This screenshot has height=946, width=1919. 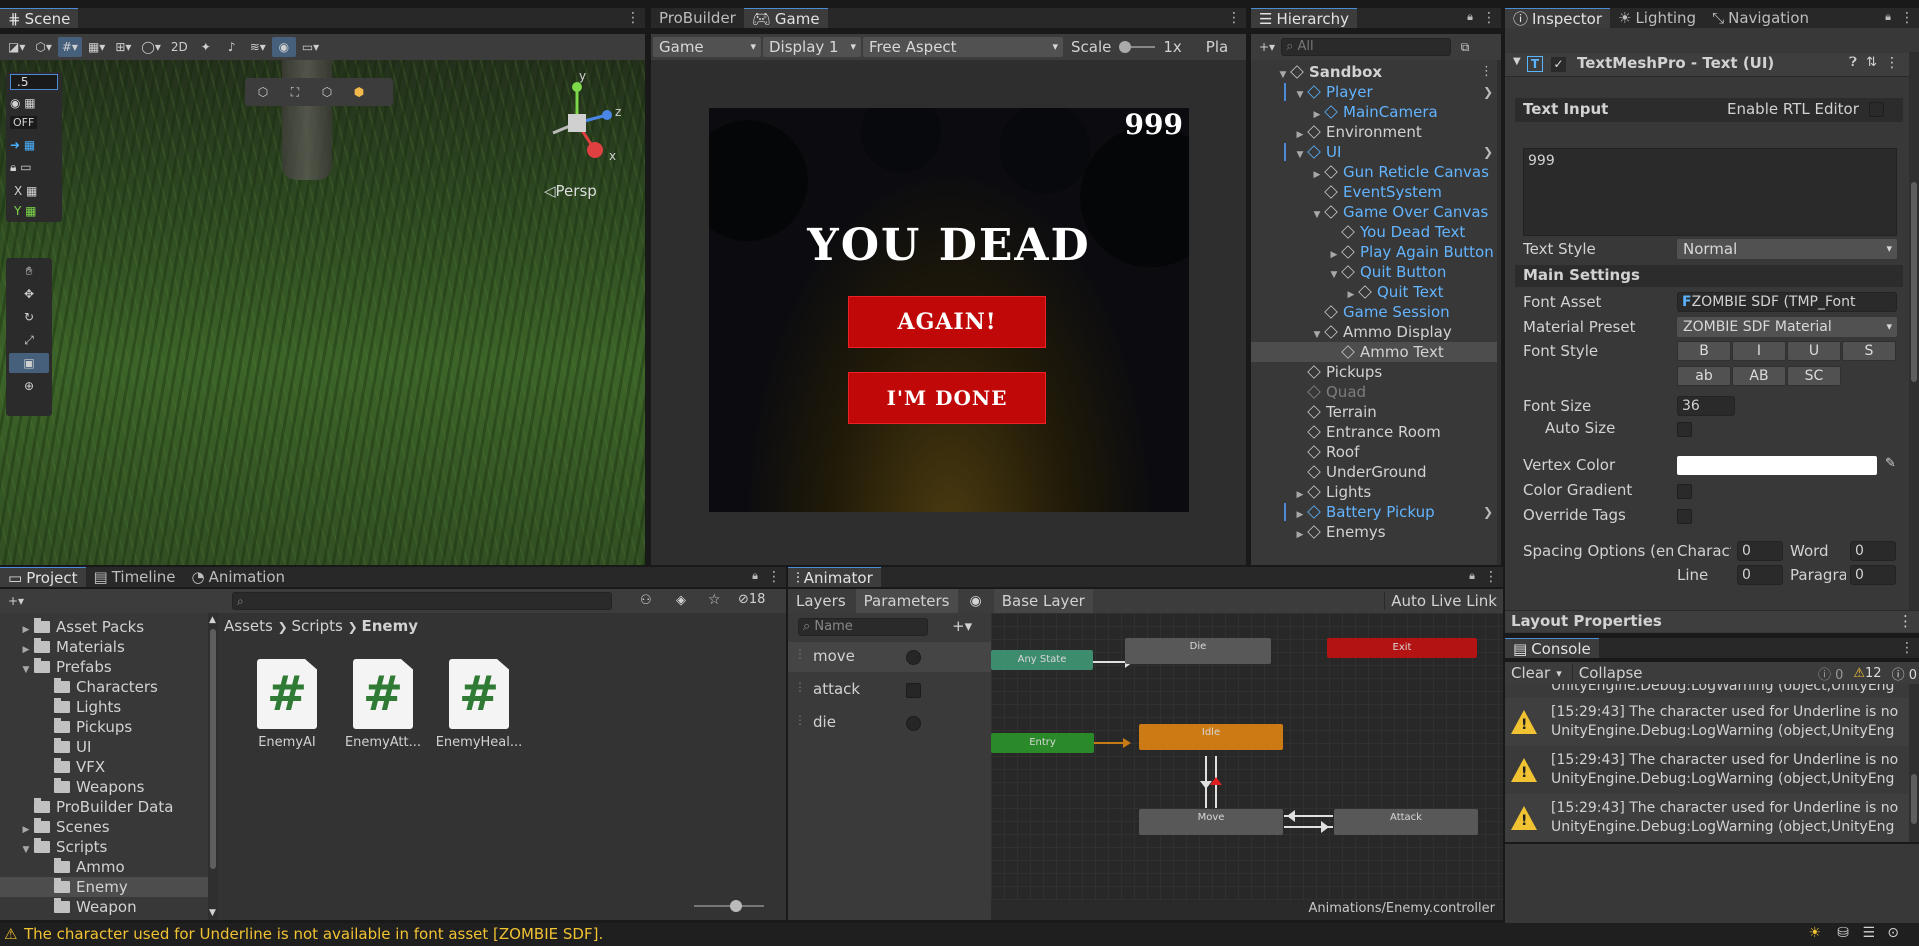 I want to click on project-folder-item: Weapons, so click(x=104, y=787).